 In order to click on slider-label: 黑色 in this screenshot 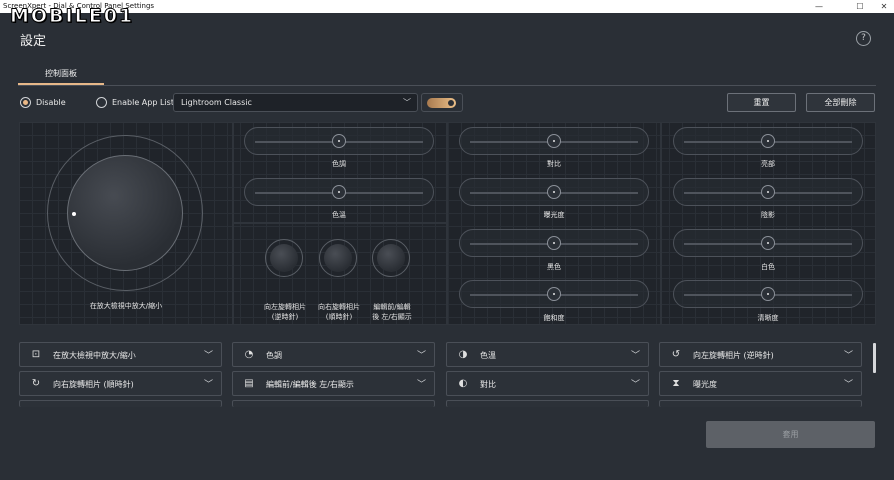, I will do `click(554, 267)`.